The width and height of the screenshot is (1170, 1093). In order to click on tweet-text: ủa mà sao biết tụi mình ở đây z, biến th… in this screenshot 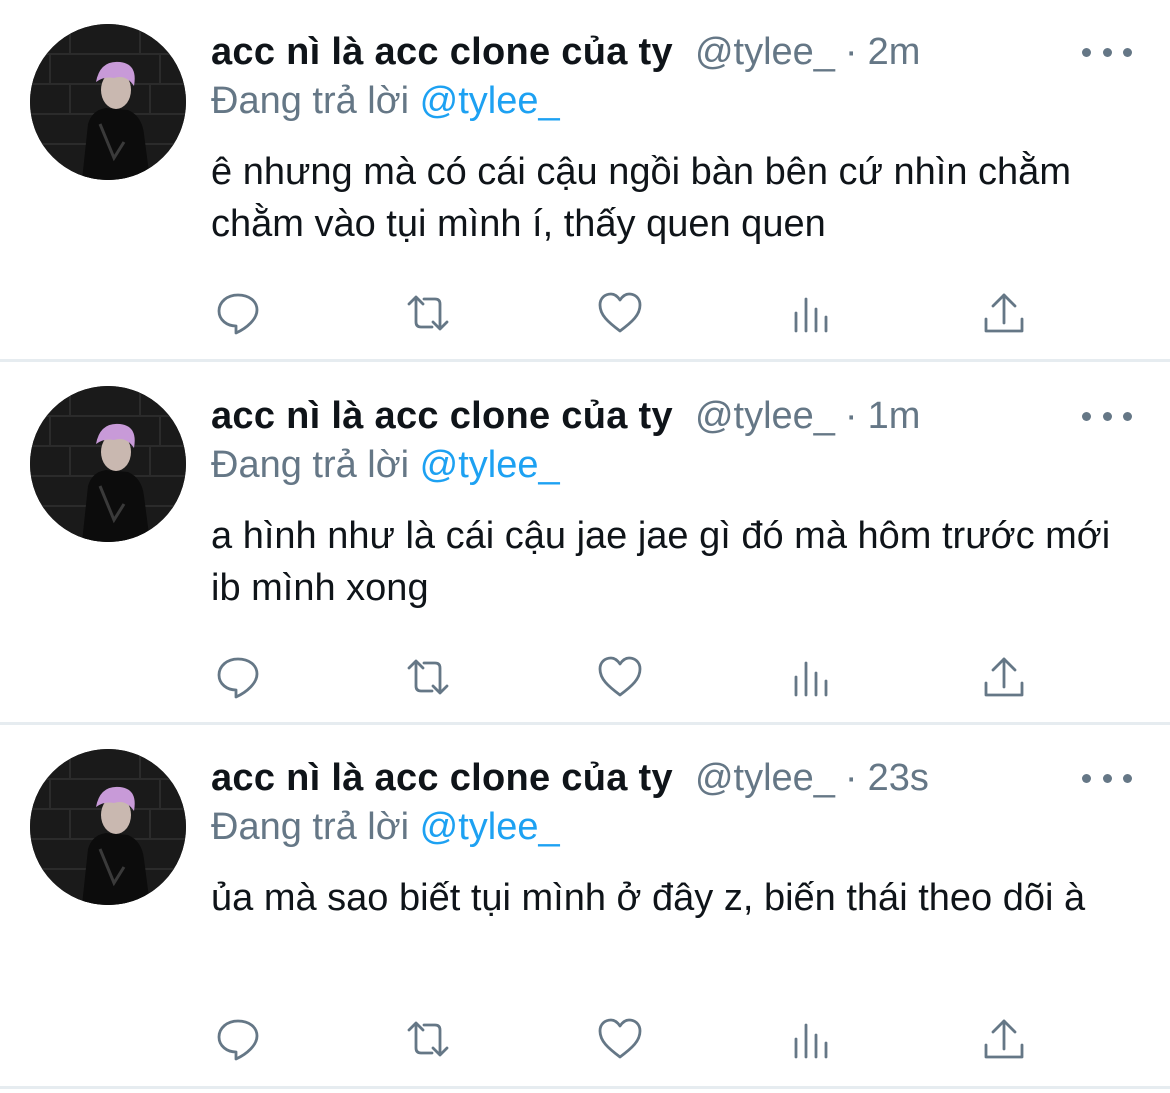, I will do `click(648, 898)`.